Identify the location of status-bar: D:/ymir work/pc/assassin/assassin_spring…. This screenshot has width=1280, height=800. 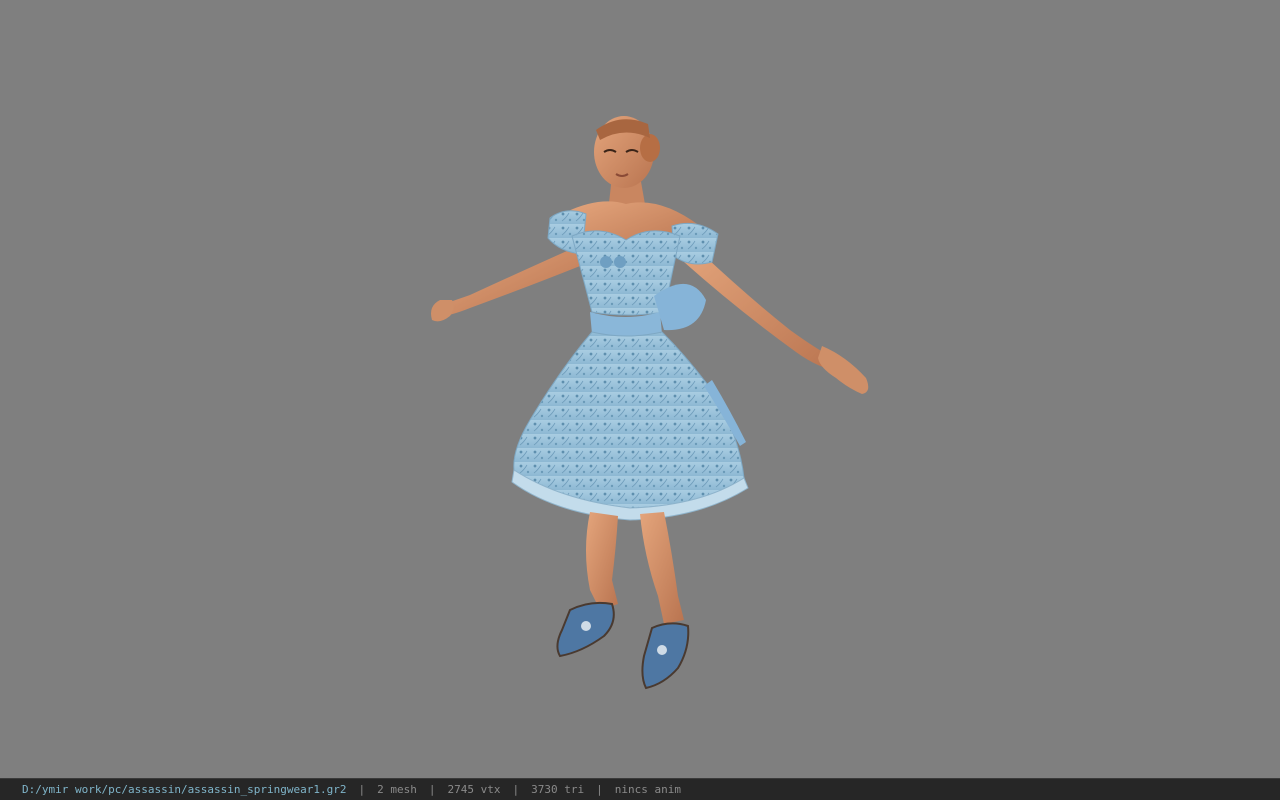
(640, 789).